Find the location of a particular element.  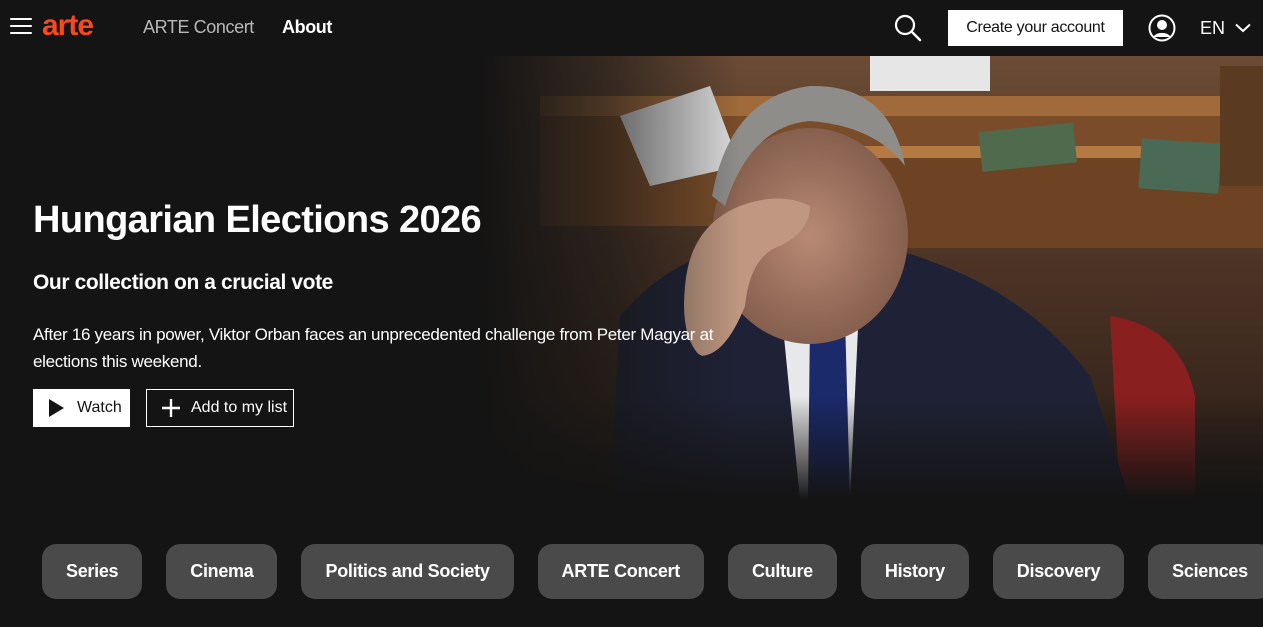

language-code: EN is located at coordinates (1213, 27).